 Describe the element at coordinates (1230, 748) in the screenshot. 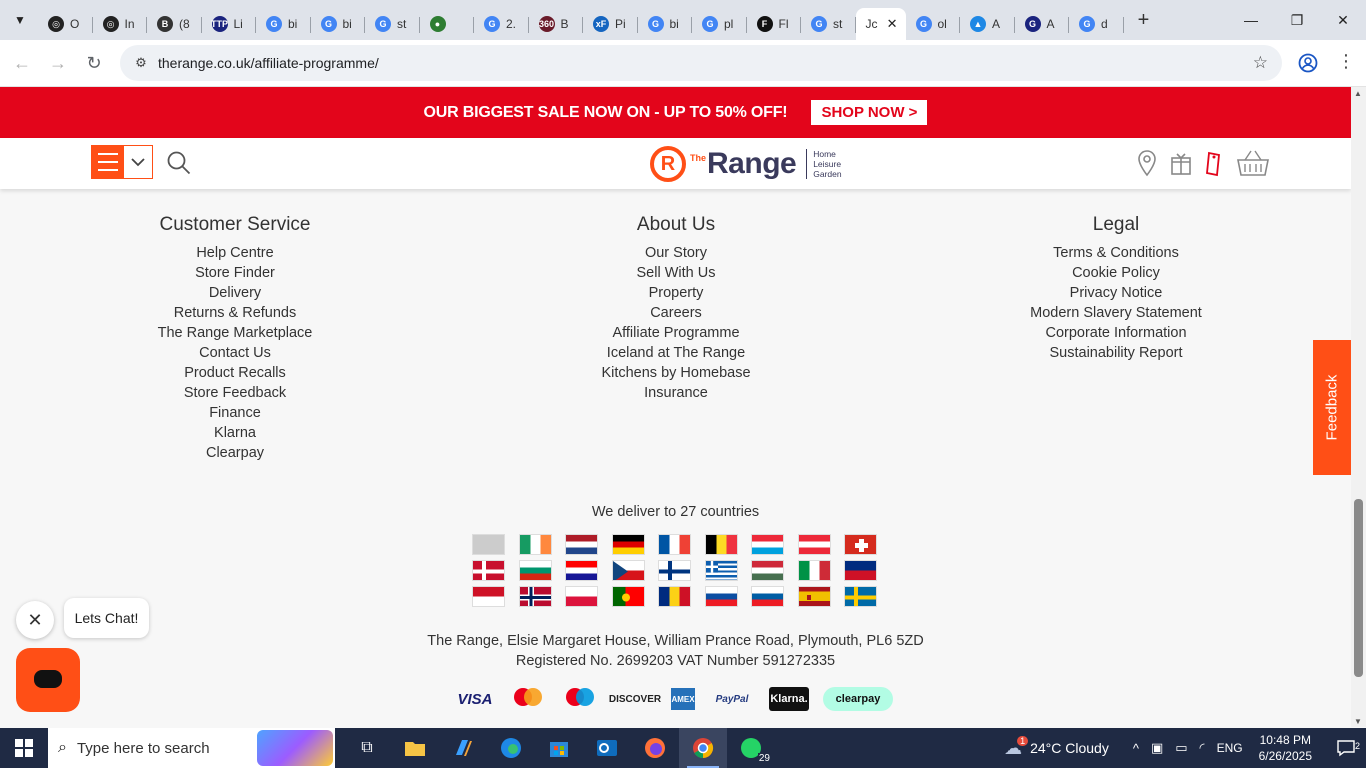

I see `language-indicator: ENG` at that location.